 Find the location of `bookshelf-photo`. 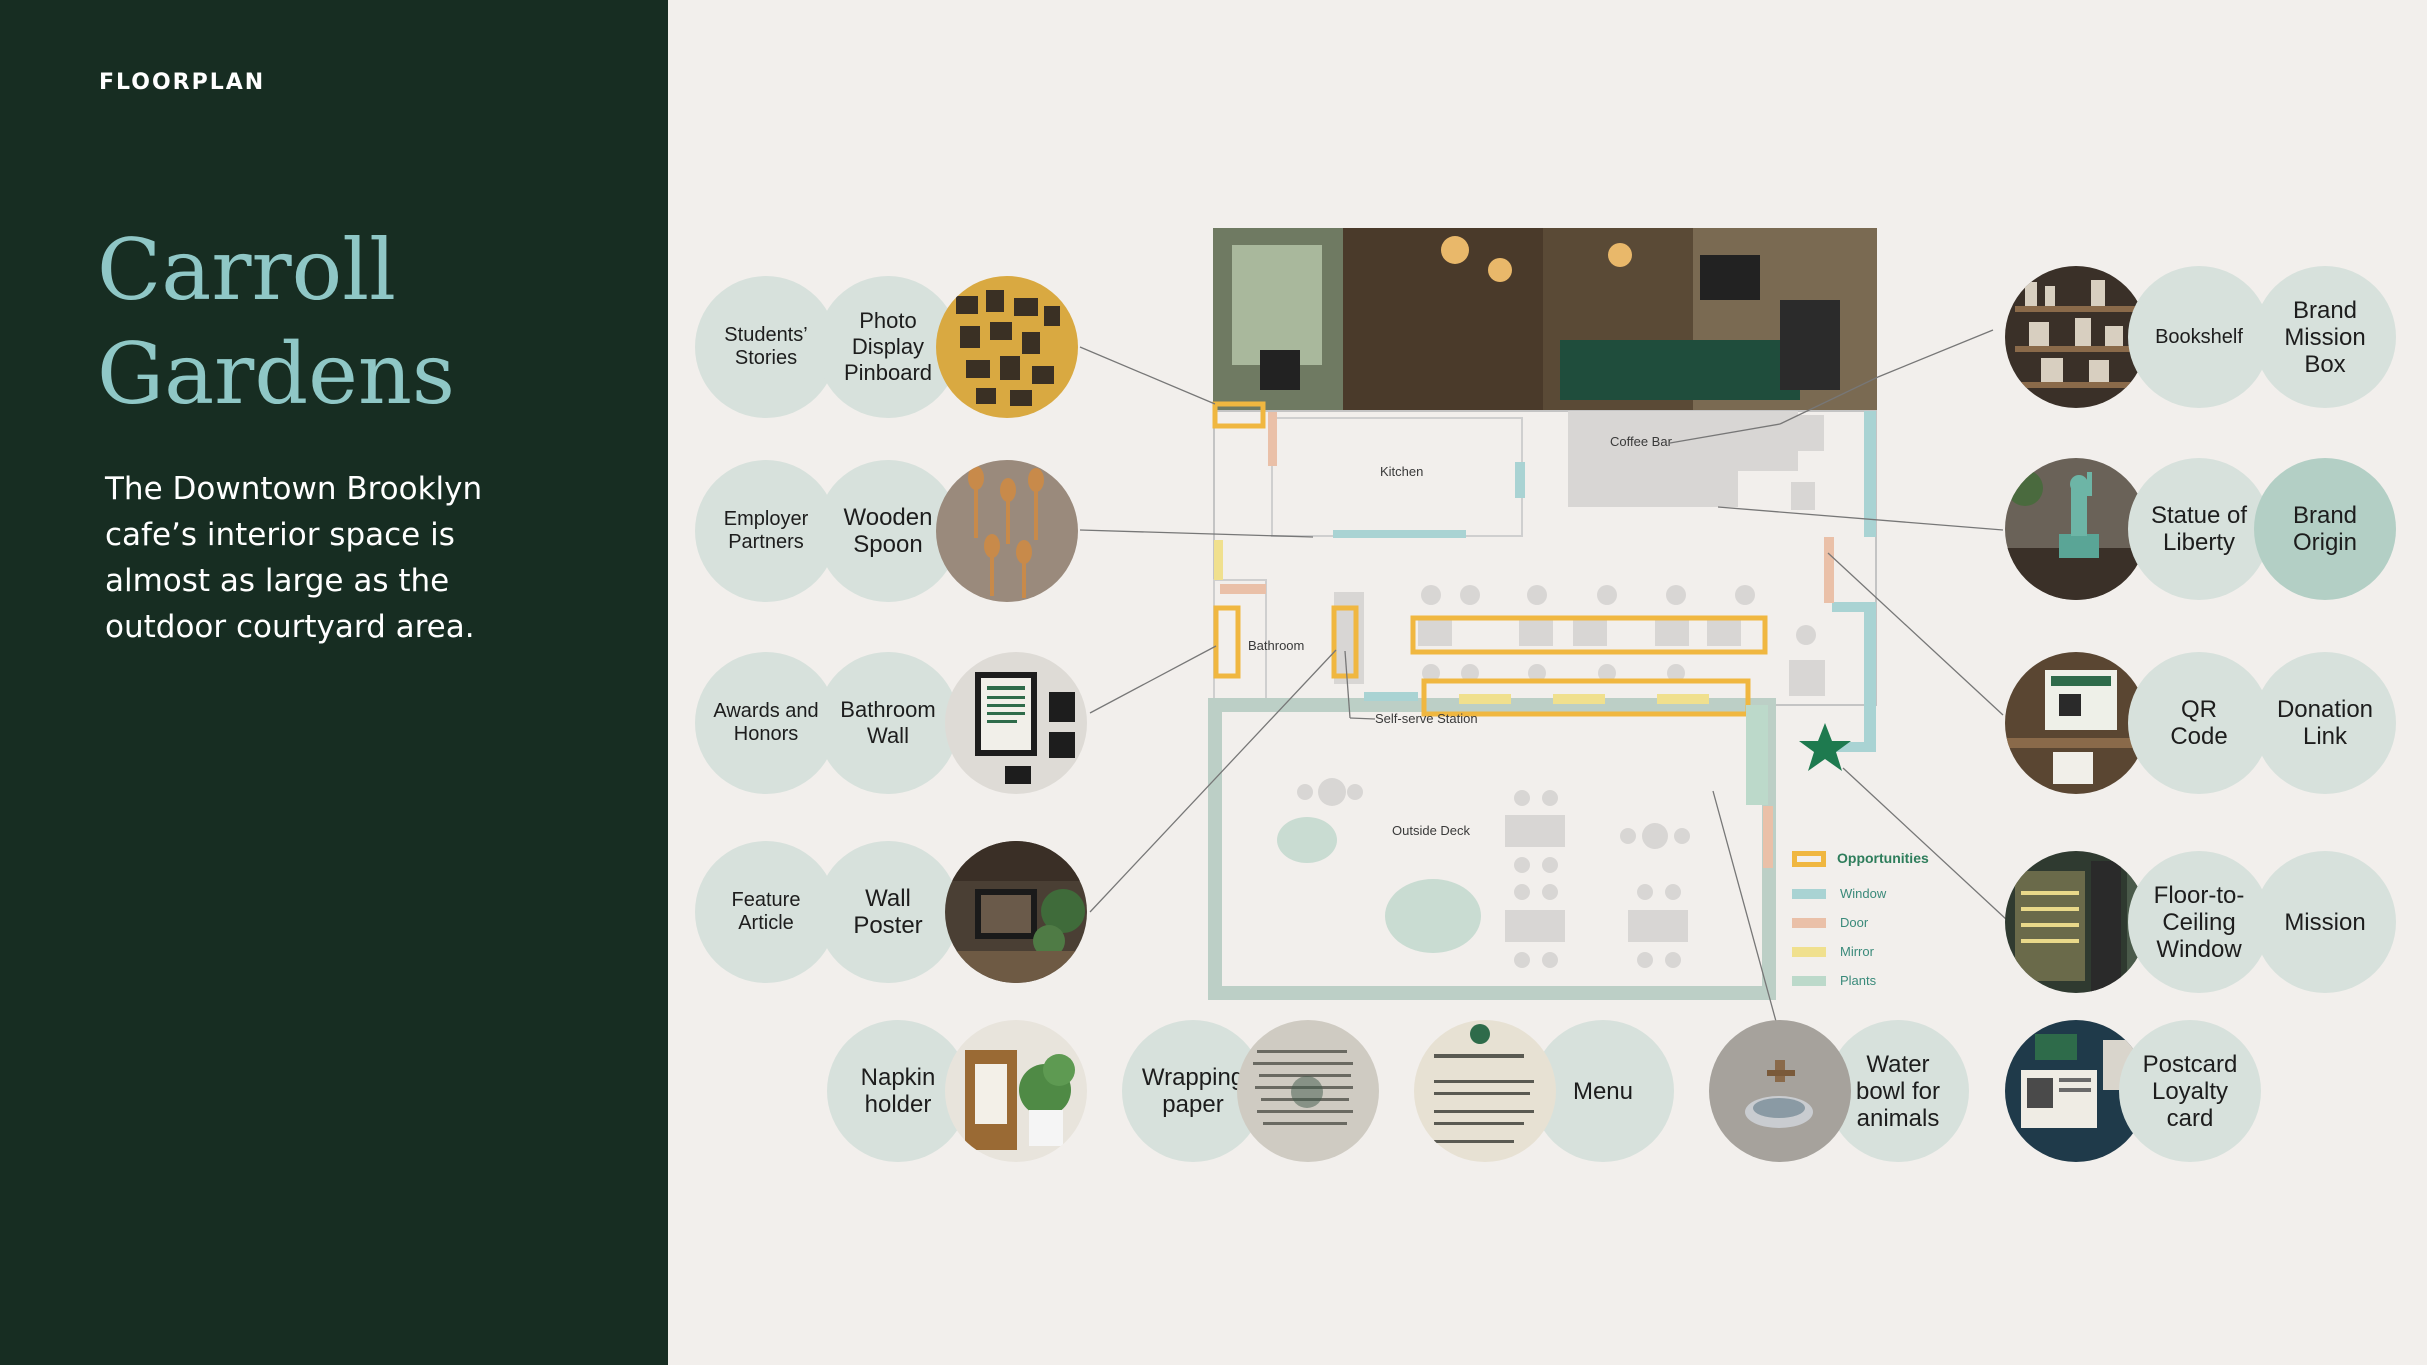

bookshelf-photo is located at coordinates (2076, 337).